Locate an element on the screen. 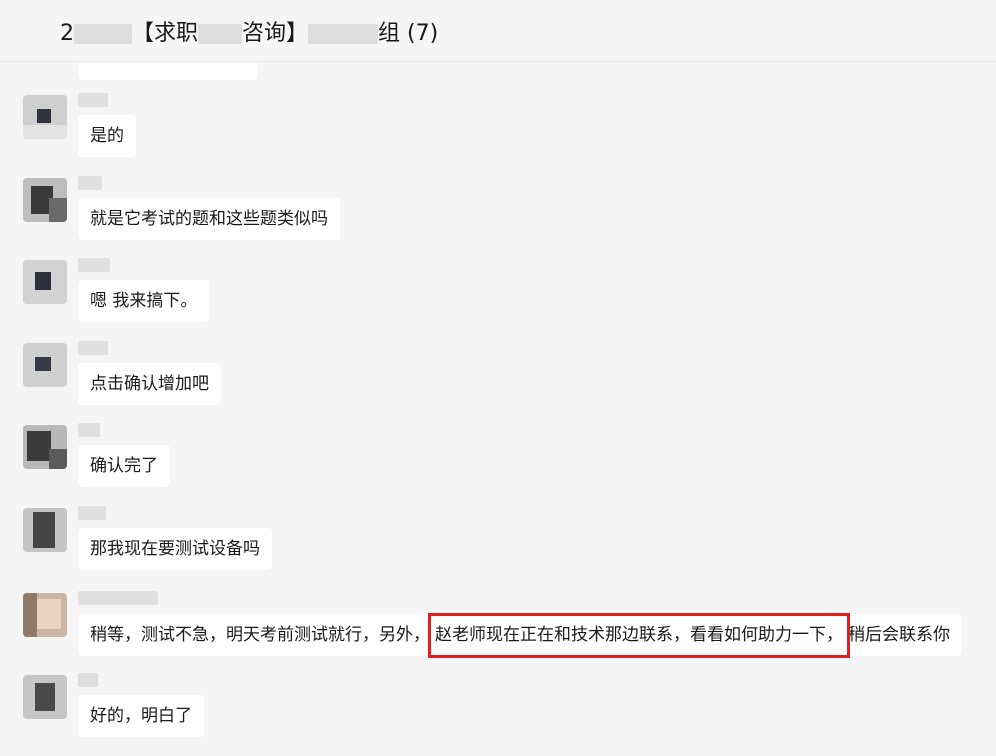 Image resolution: width=996 pixels, height=756 pixels. title-mid2: 咨询】 is located at coordinates (274, 33).